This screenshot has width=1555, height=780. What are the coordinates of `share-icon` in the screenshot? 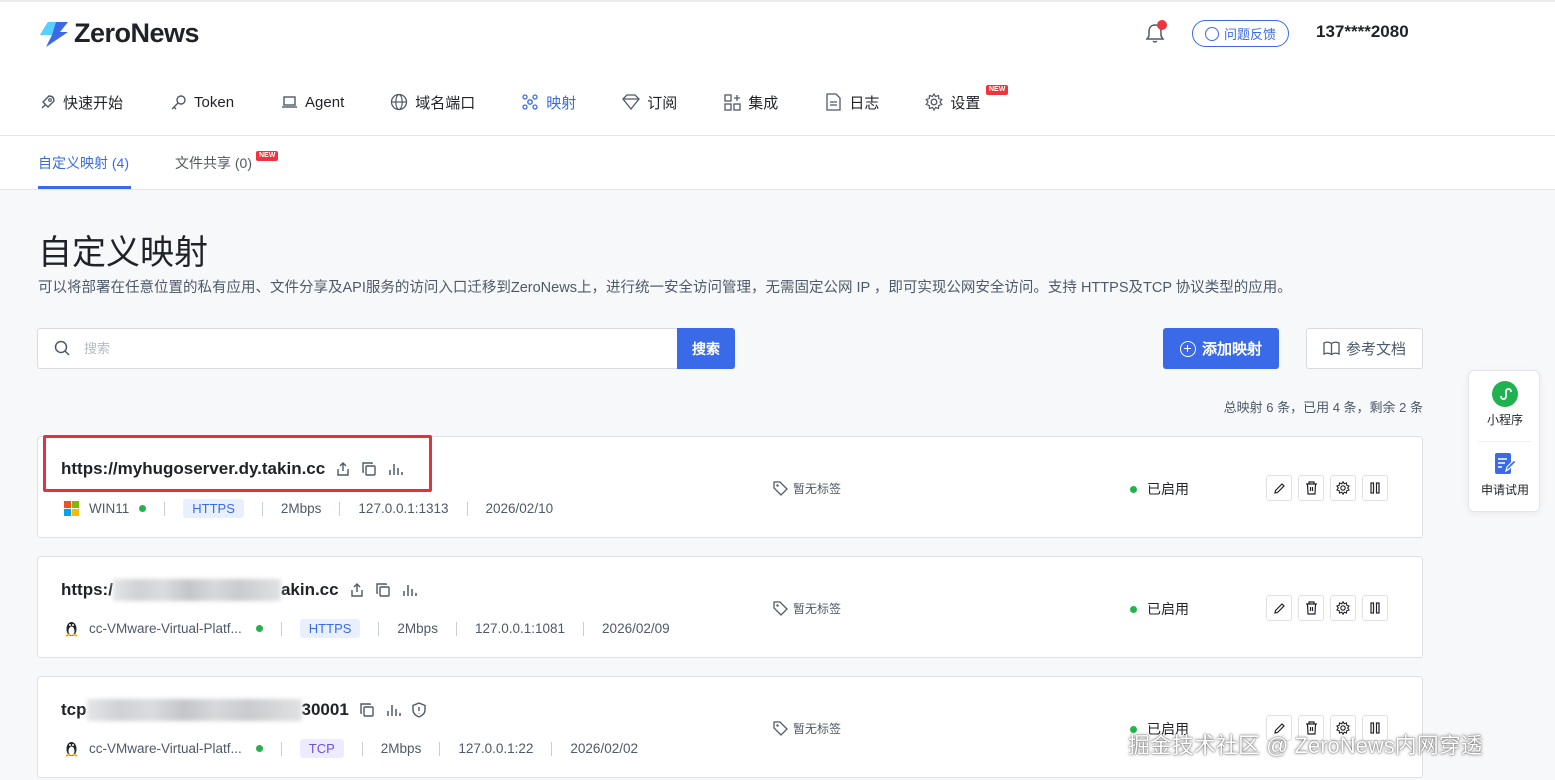 It's located at (357, 590).